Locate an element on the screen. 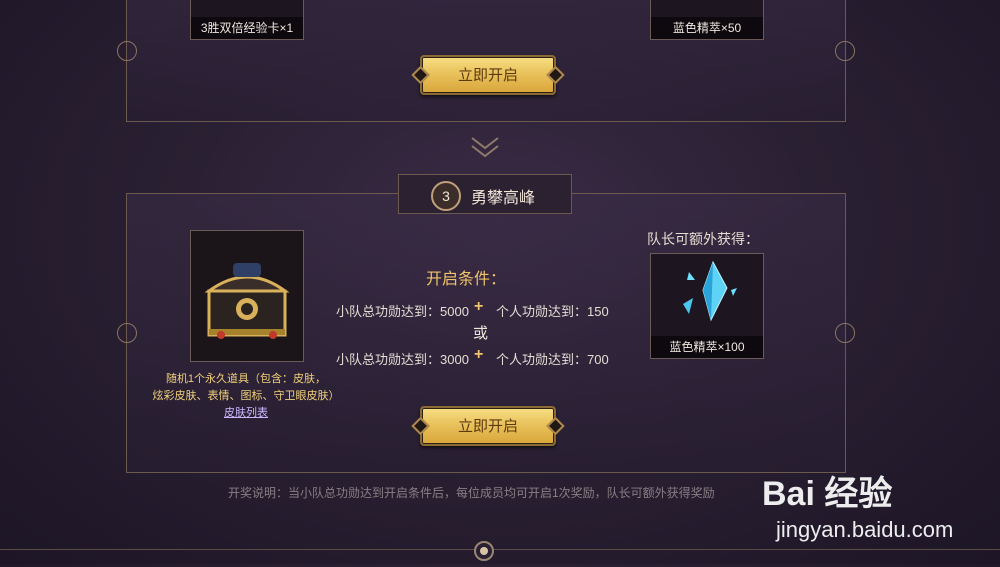 The width and height of the screenshot is (1000, 567). stage3-number: 3 is located at coordinates (446, 196).